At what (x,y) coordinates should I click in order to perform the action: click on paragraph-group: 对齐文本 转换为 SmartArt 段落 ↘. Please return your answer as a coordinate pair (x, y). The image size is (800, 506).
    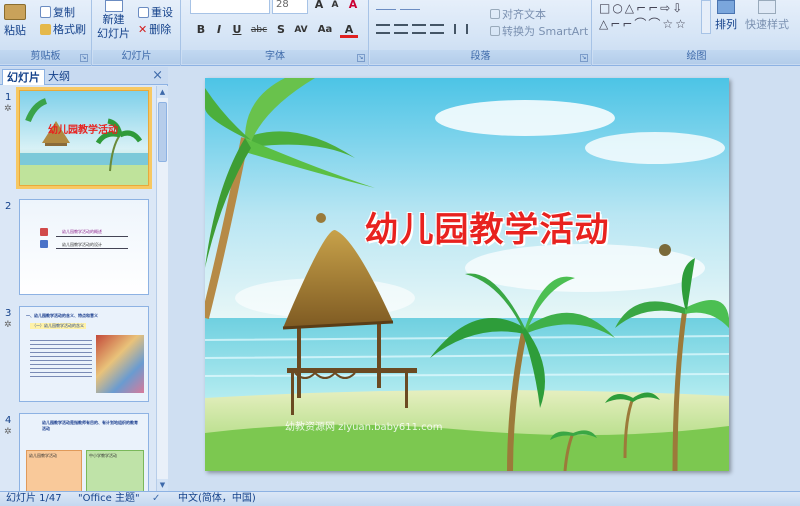
    Looking at the image, I should click on (481, 33).